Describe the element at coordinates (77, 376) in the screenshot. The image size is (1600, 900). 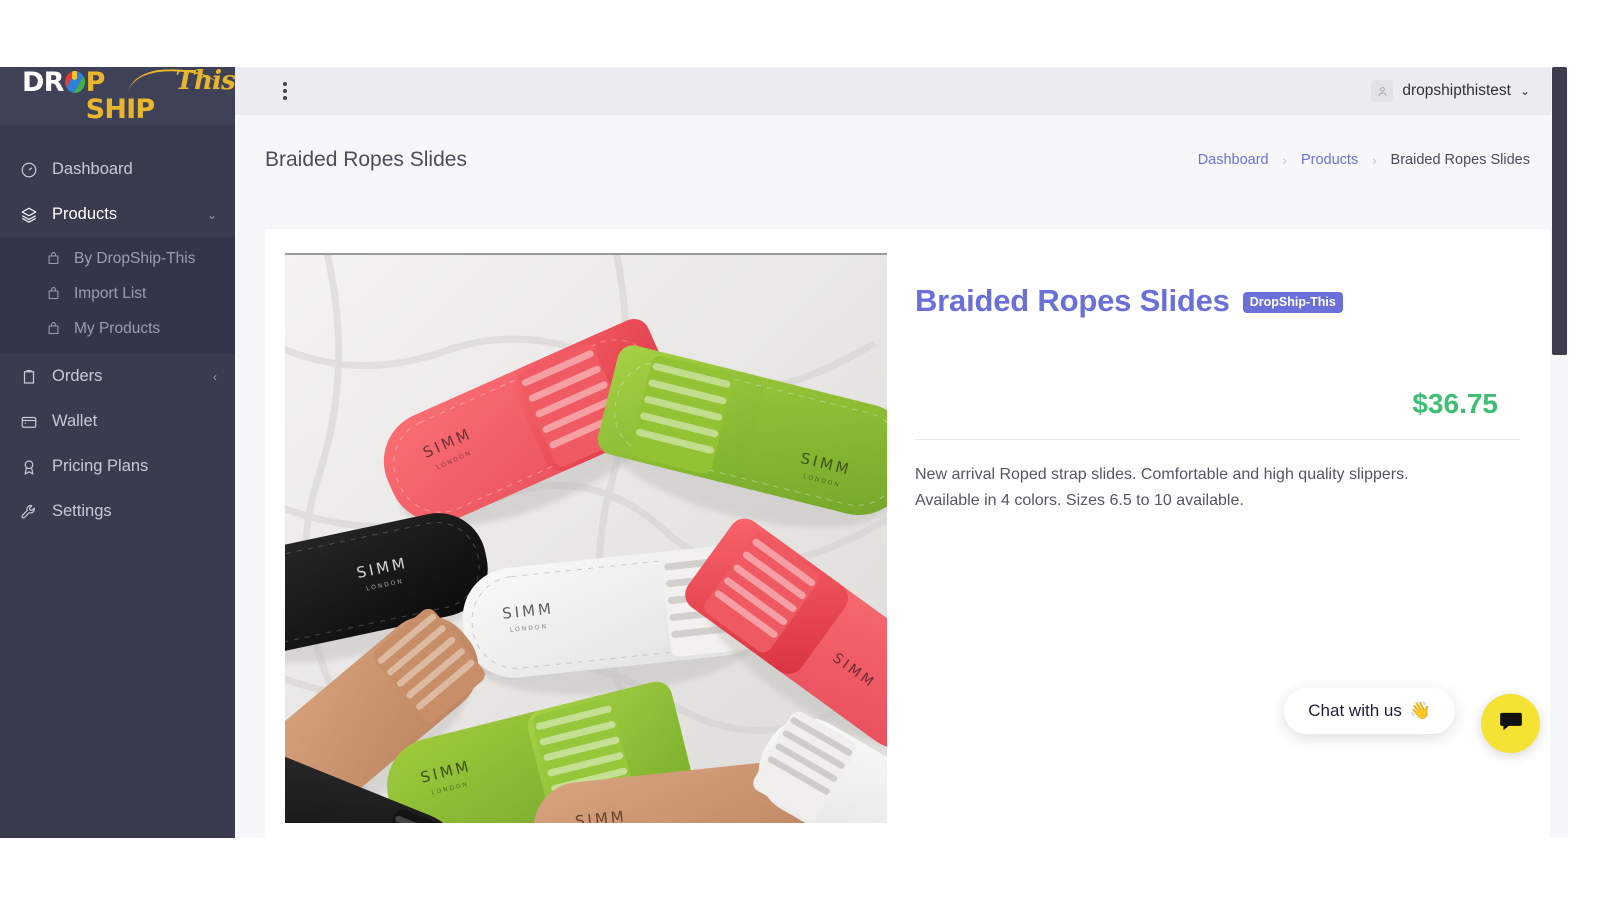
I see `sidebar-label-orders: Orders` at that location.